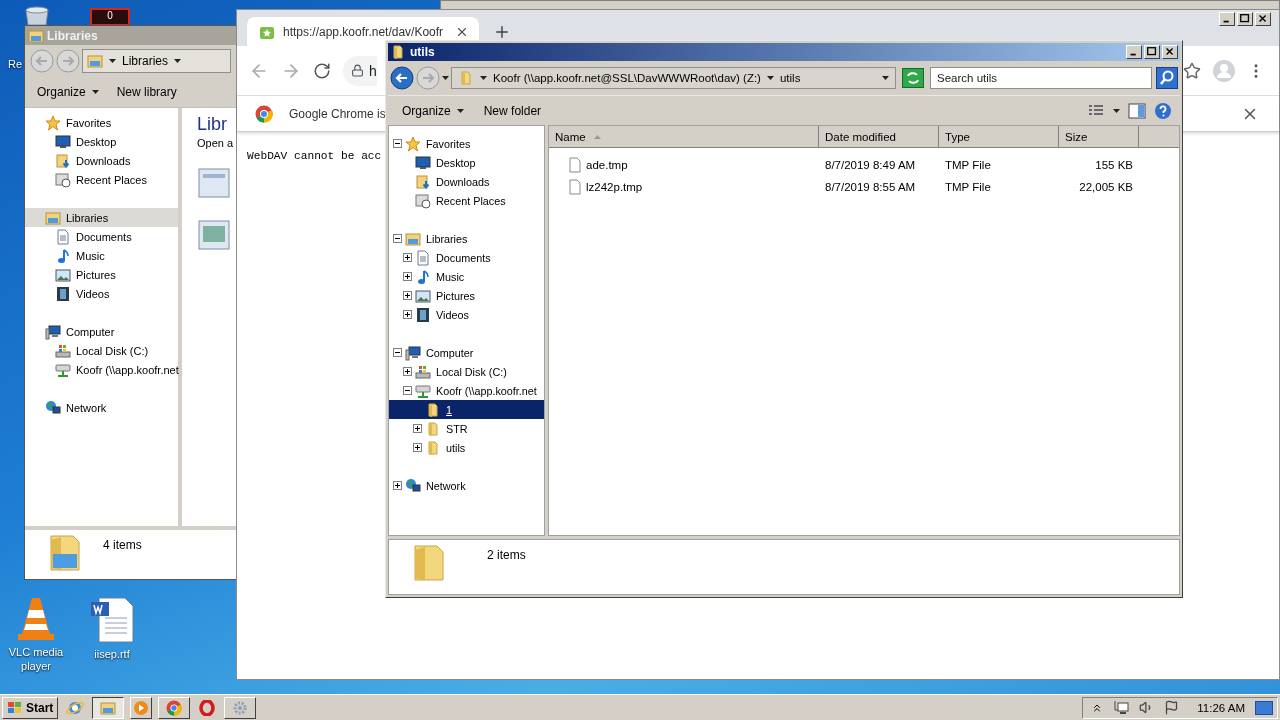  Describe the element at coordinates (1172, 707) in the screenshot. I see `flag-icon` at that location.